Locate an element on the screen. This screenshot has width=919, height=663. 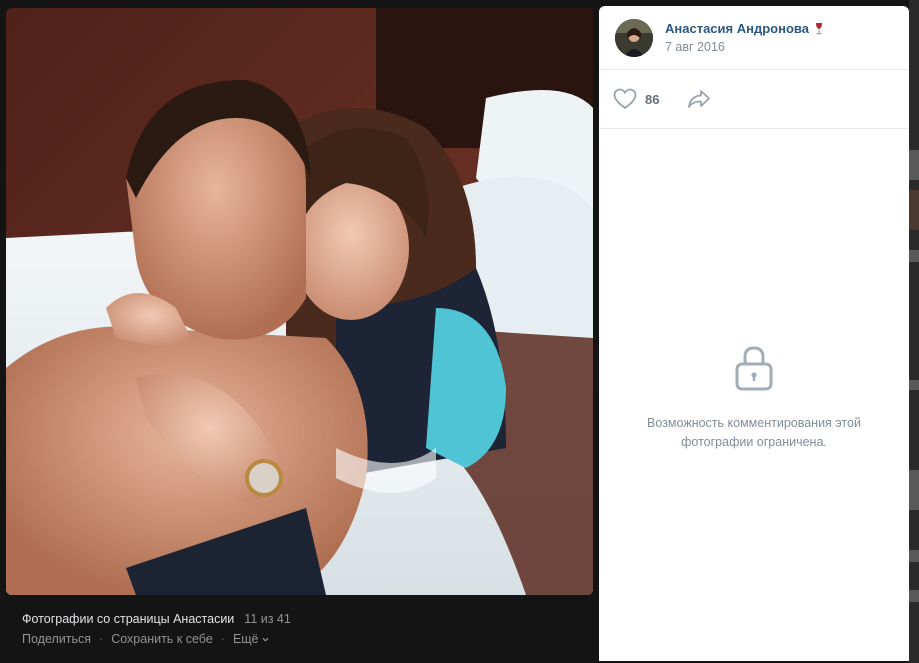
author-header: Анастасия Андронова 7 авг 2016 is located at coordinates (754, 38).